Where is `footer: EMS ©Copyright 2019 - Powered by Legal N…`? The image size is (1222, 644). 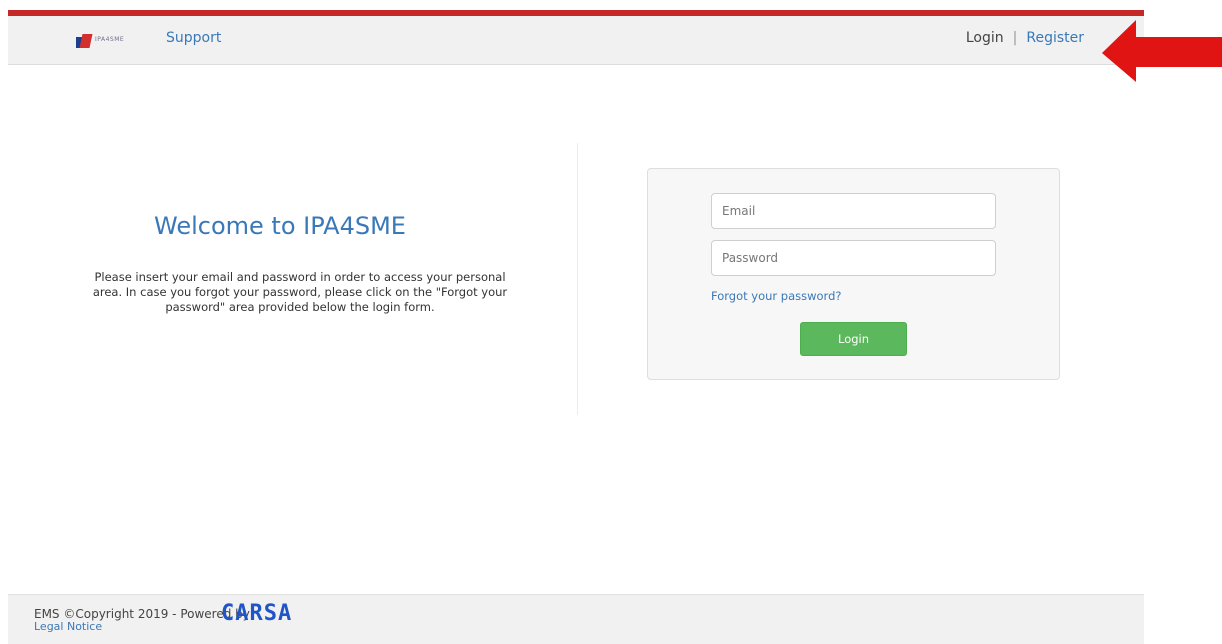 footer: EMS ©Copyright 2019 - Powered by Legal N… is located at coordinates (576, 619).